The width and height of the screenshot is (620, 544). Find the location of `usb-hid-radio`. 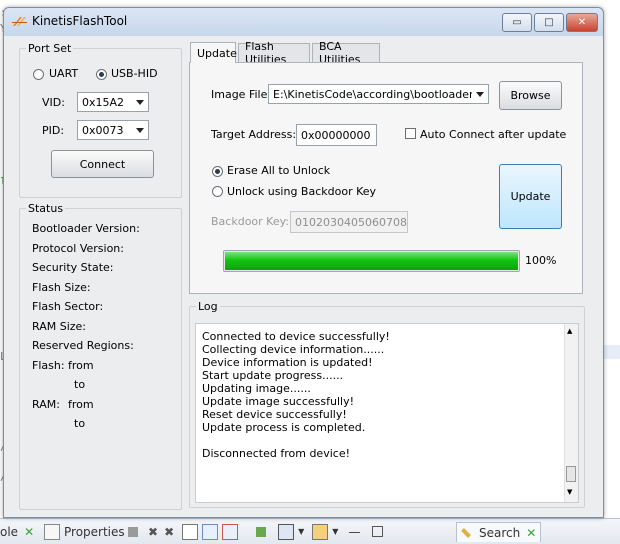

usb-hid-radio is located at coordinates (101, 74).